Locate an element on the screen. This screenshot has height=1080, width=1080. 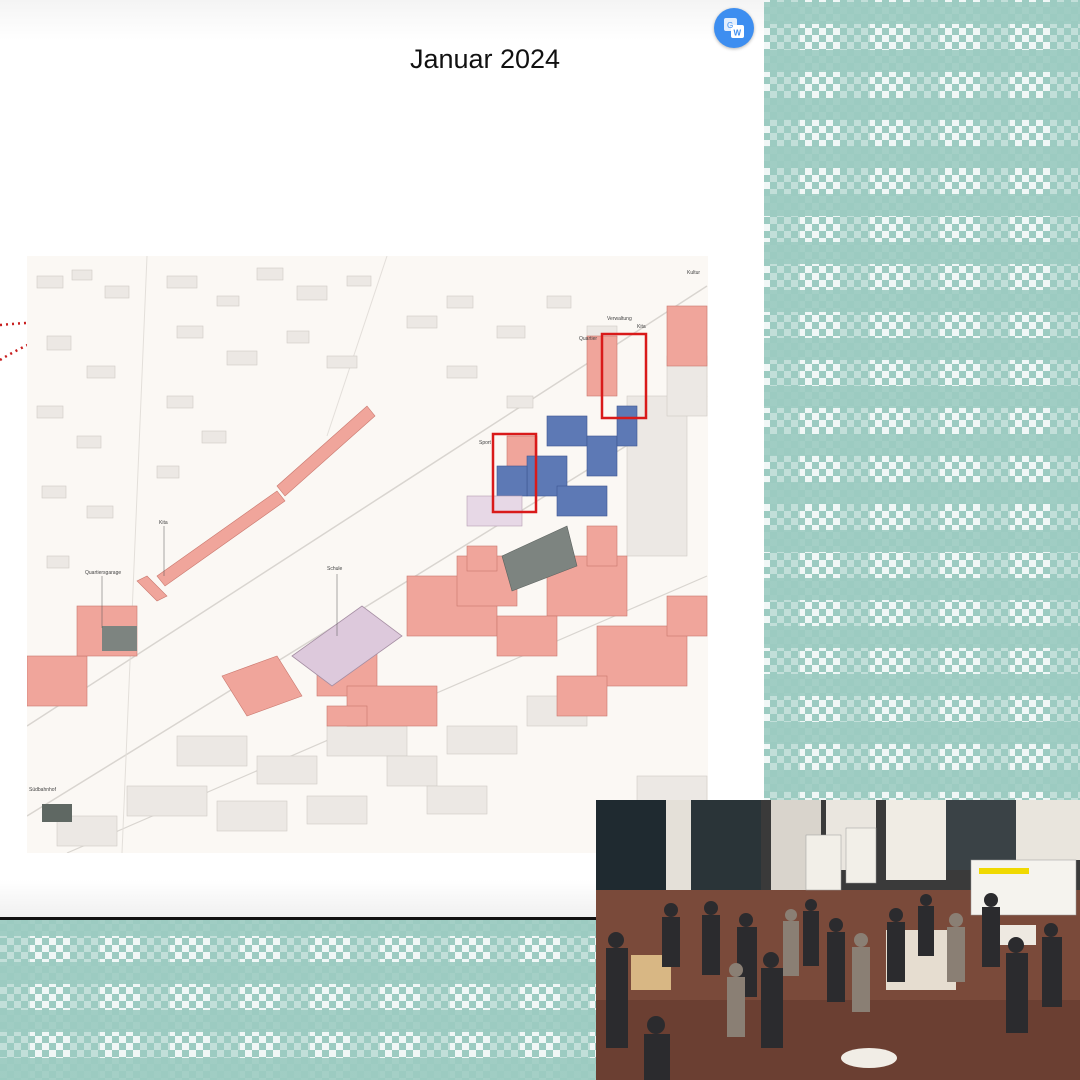
label-kita-east: Kita is located at coordinates (641, 327).